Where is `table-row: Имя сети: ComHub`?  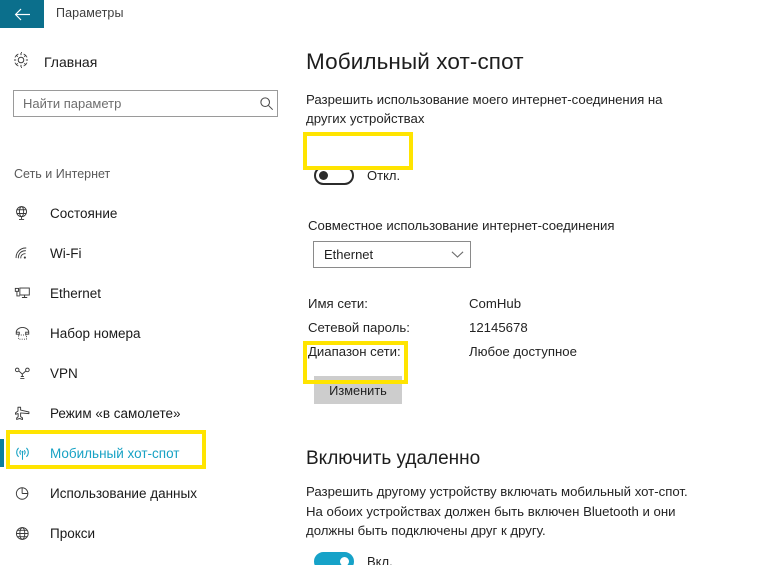
table-row: Имя сети: ComHub is located at coordinates (442, 303).